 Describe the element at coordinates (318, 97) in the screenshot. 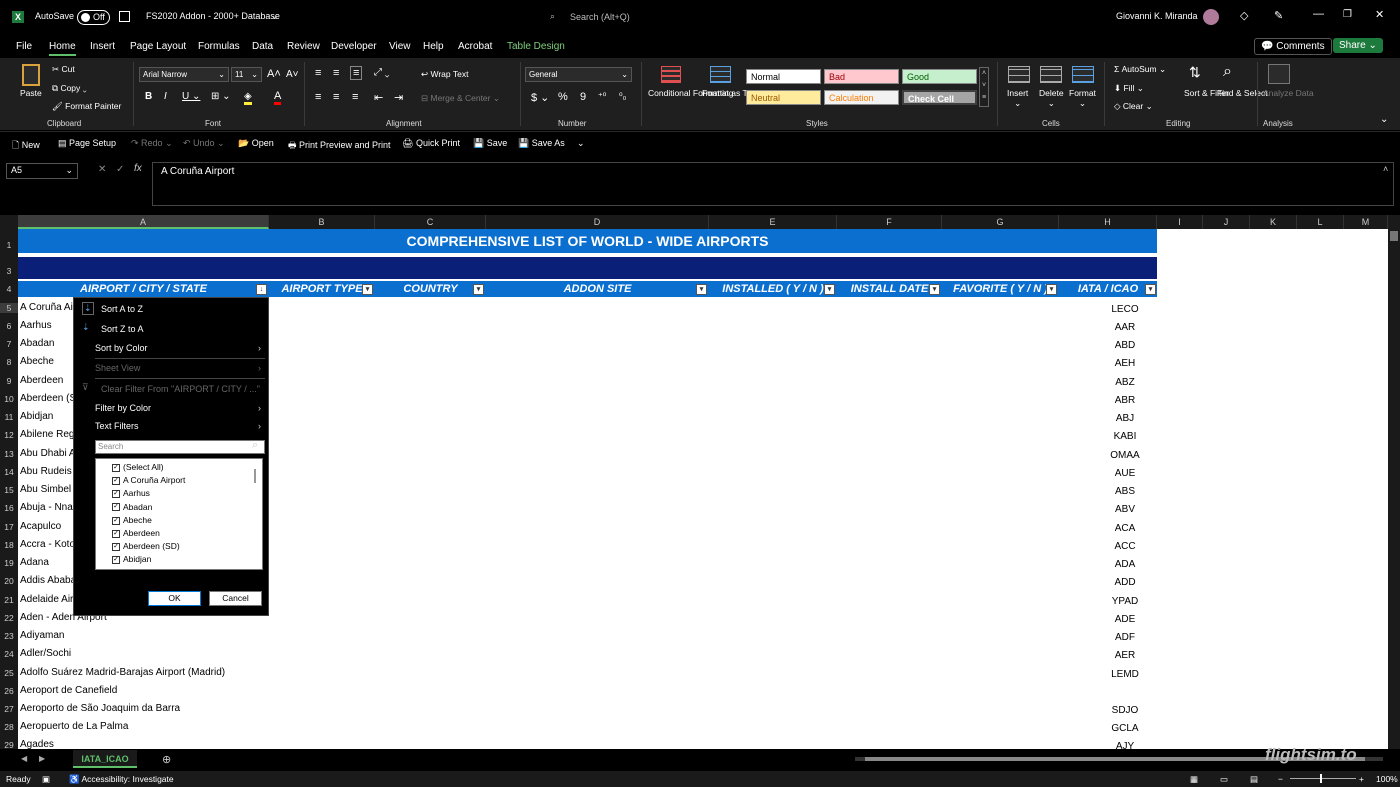

I see `align-left-icon: ≡` at that location.